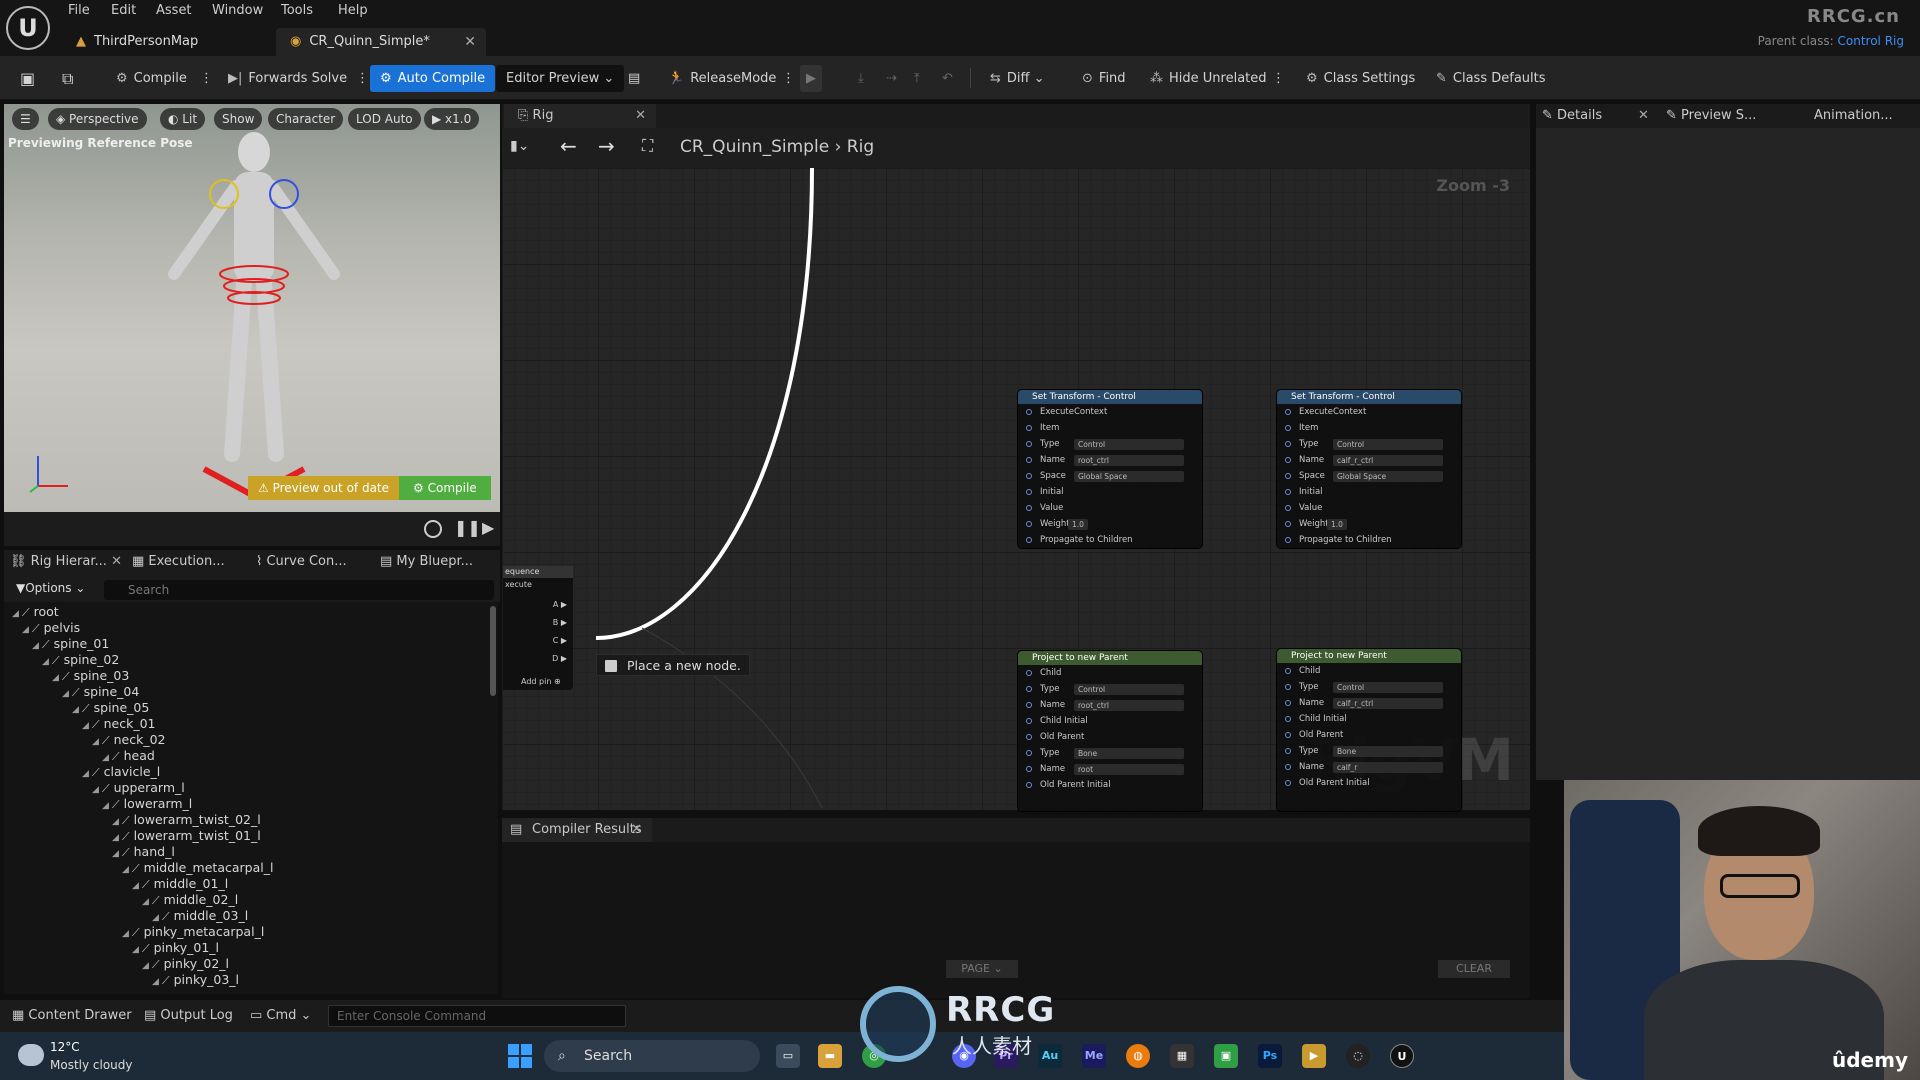 This screenshot has width=1920, height=1080. I want to click on hierarchy-item: ◢ ⟋ middle_02_l, so click(190, 900).